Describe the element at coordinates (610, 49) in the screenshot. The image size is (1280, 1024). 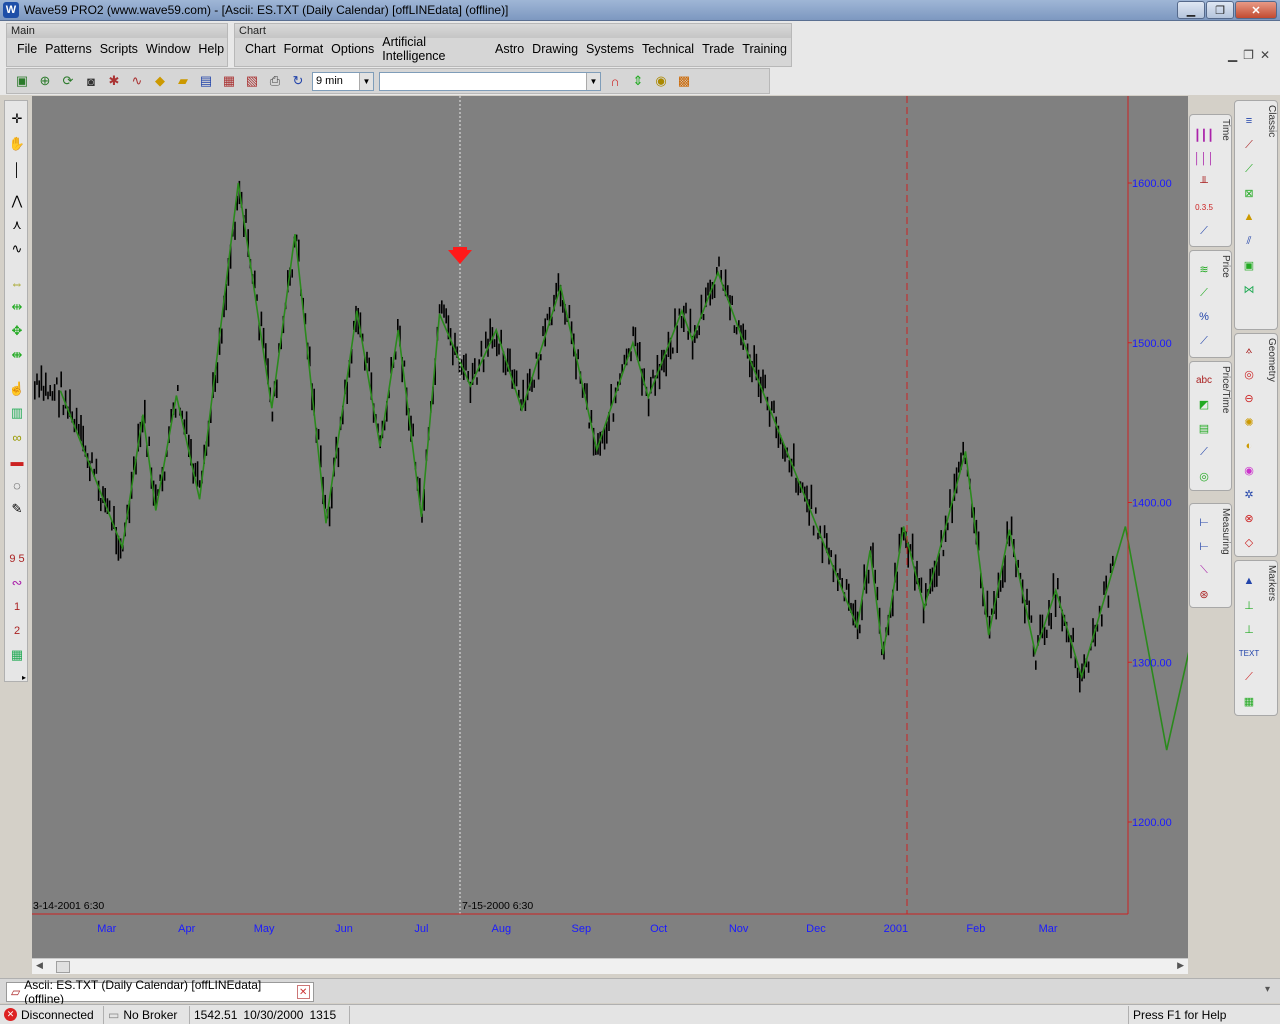
I see `menu-systems: Systems` at that location.